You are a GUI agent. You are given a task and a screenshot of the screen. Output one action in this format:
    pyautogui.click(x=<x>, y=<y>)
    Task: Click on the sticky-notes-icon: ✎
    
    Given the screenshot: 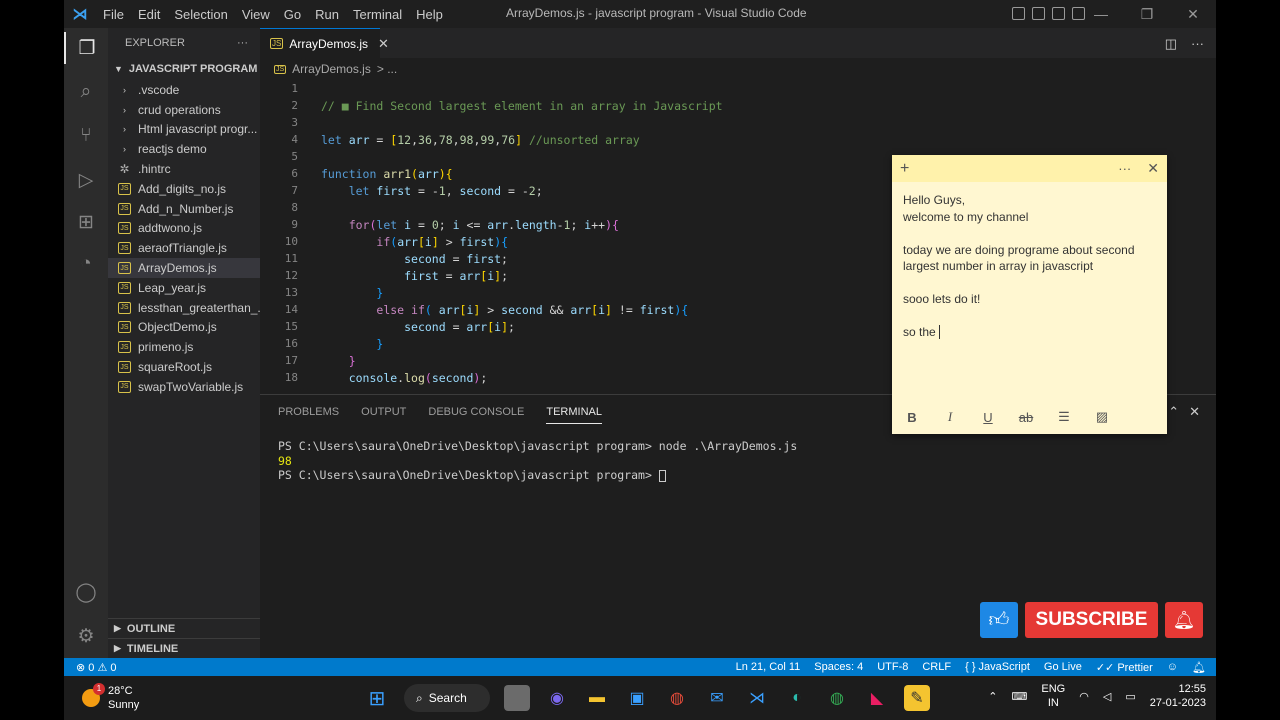 What is the action you would take?
    pyautogui.click(x=917, y=698)
    